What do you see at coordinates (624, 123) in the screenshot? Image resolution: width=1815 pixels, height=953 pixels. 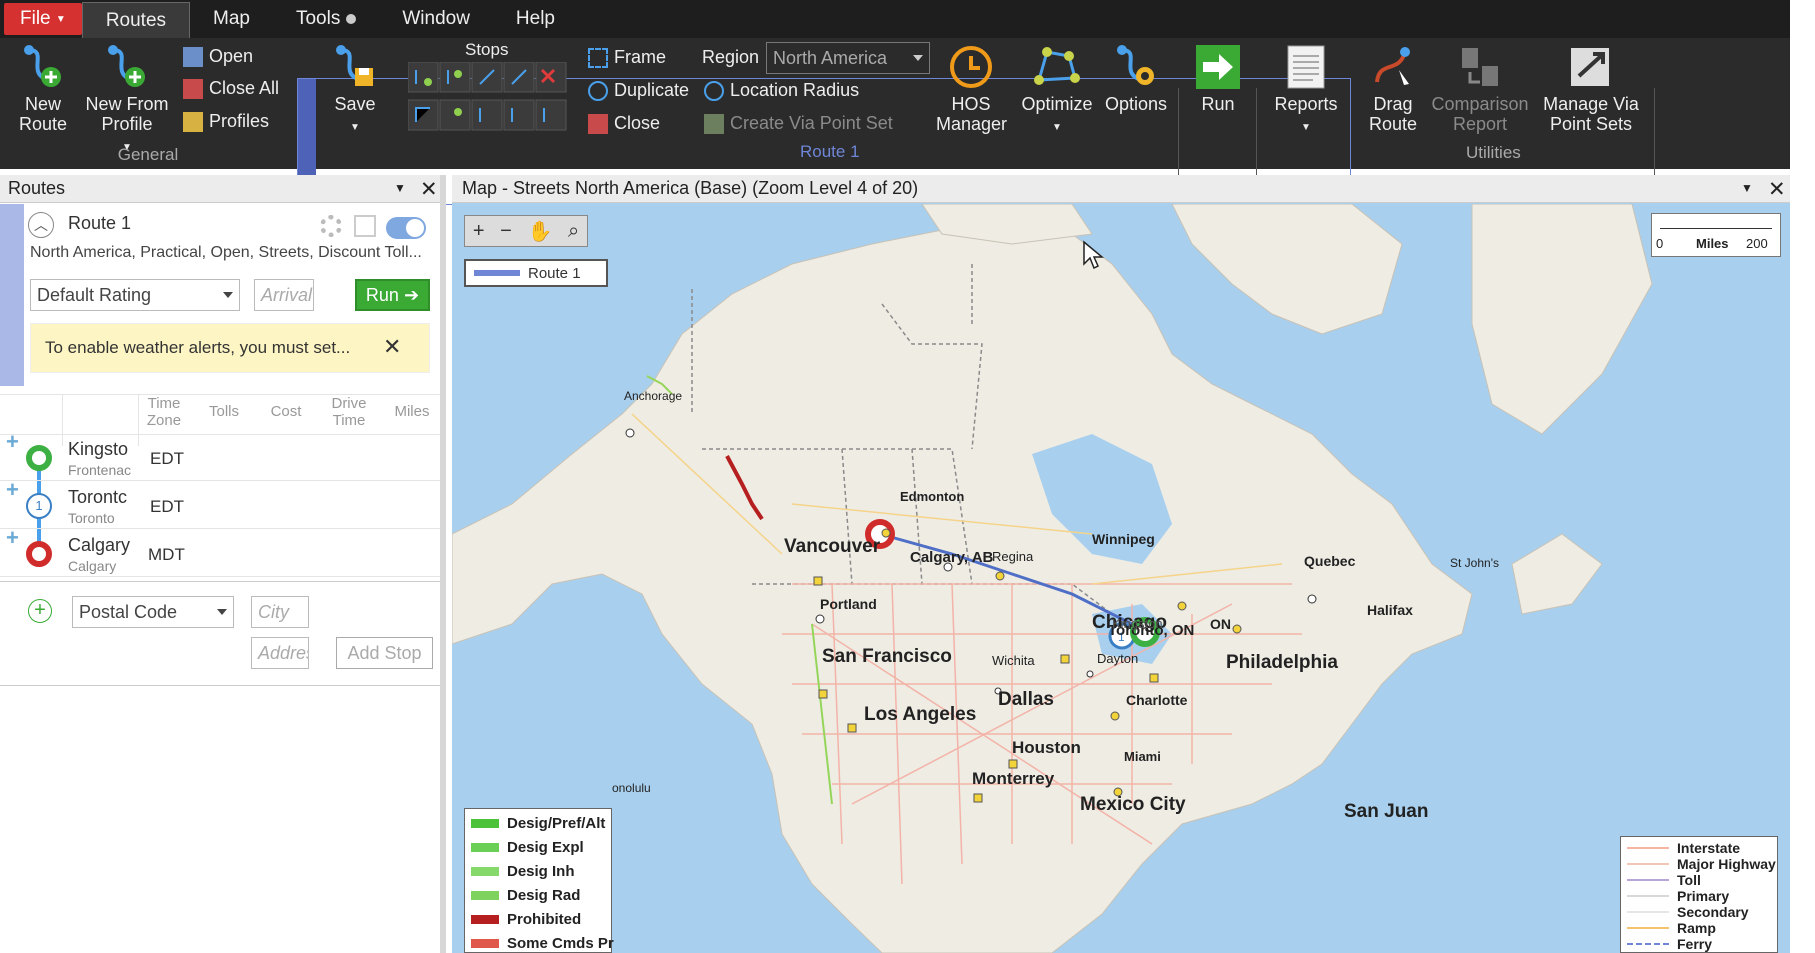 I see `close-route-button: Close` at bounding box center [624, 123].